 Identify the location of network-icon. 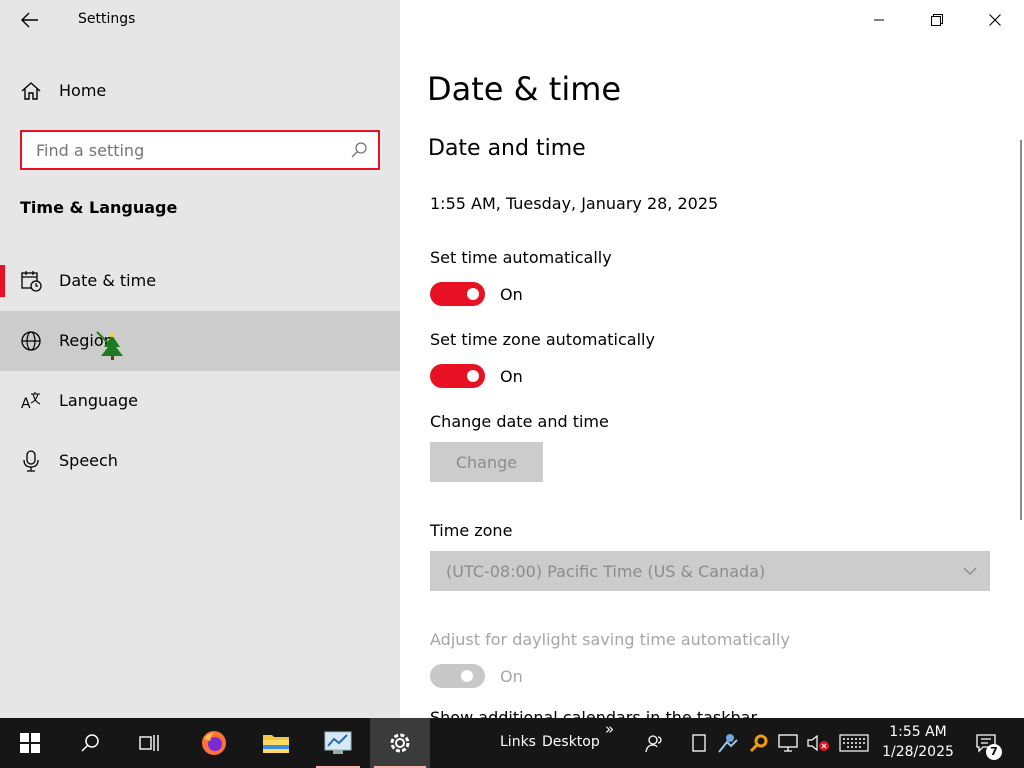
(788, 743).